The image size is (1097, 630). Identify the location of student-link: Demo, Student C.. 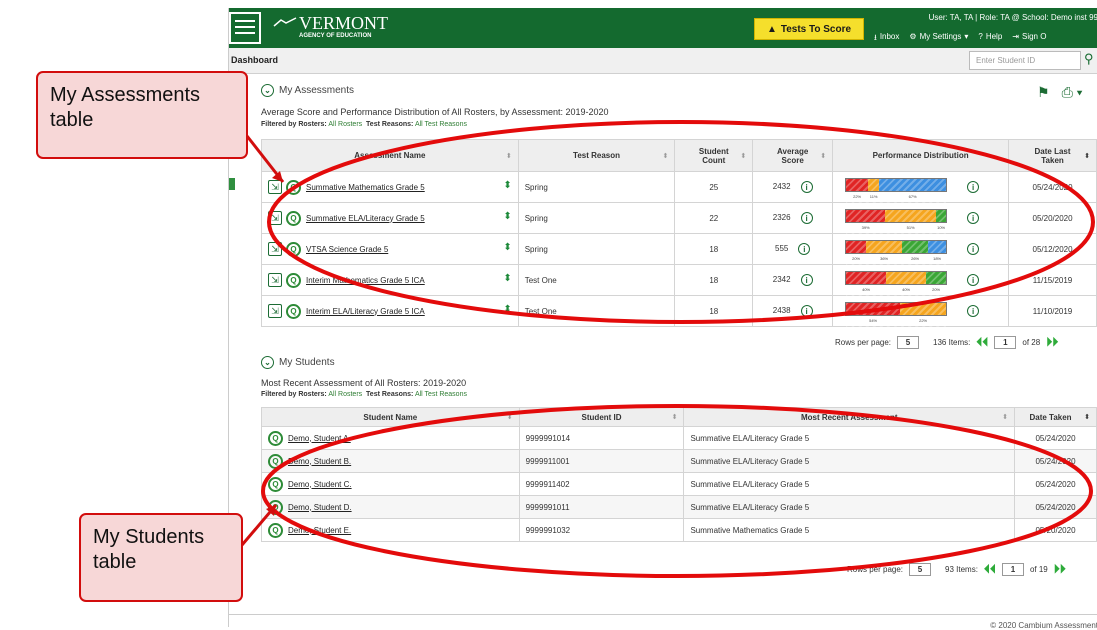
(320, 484).